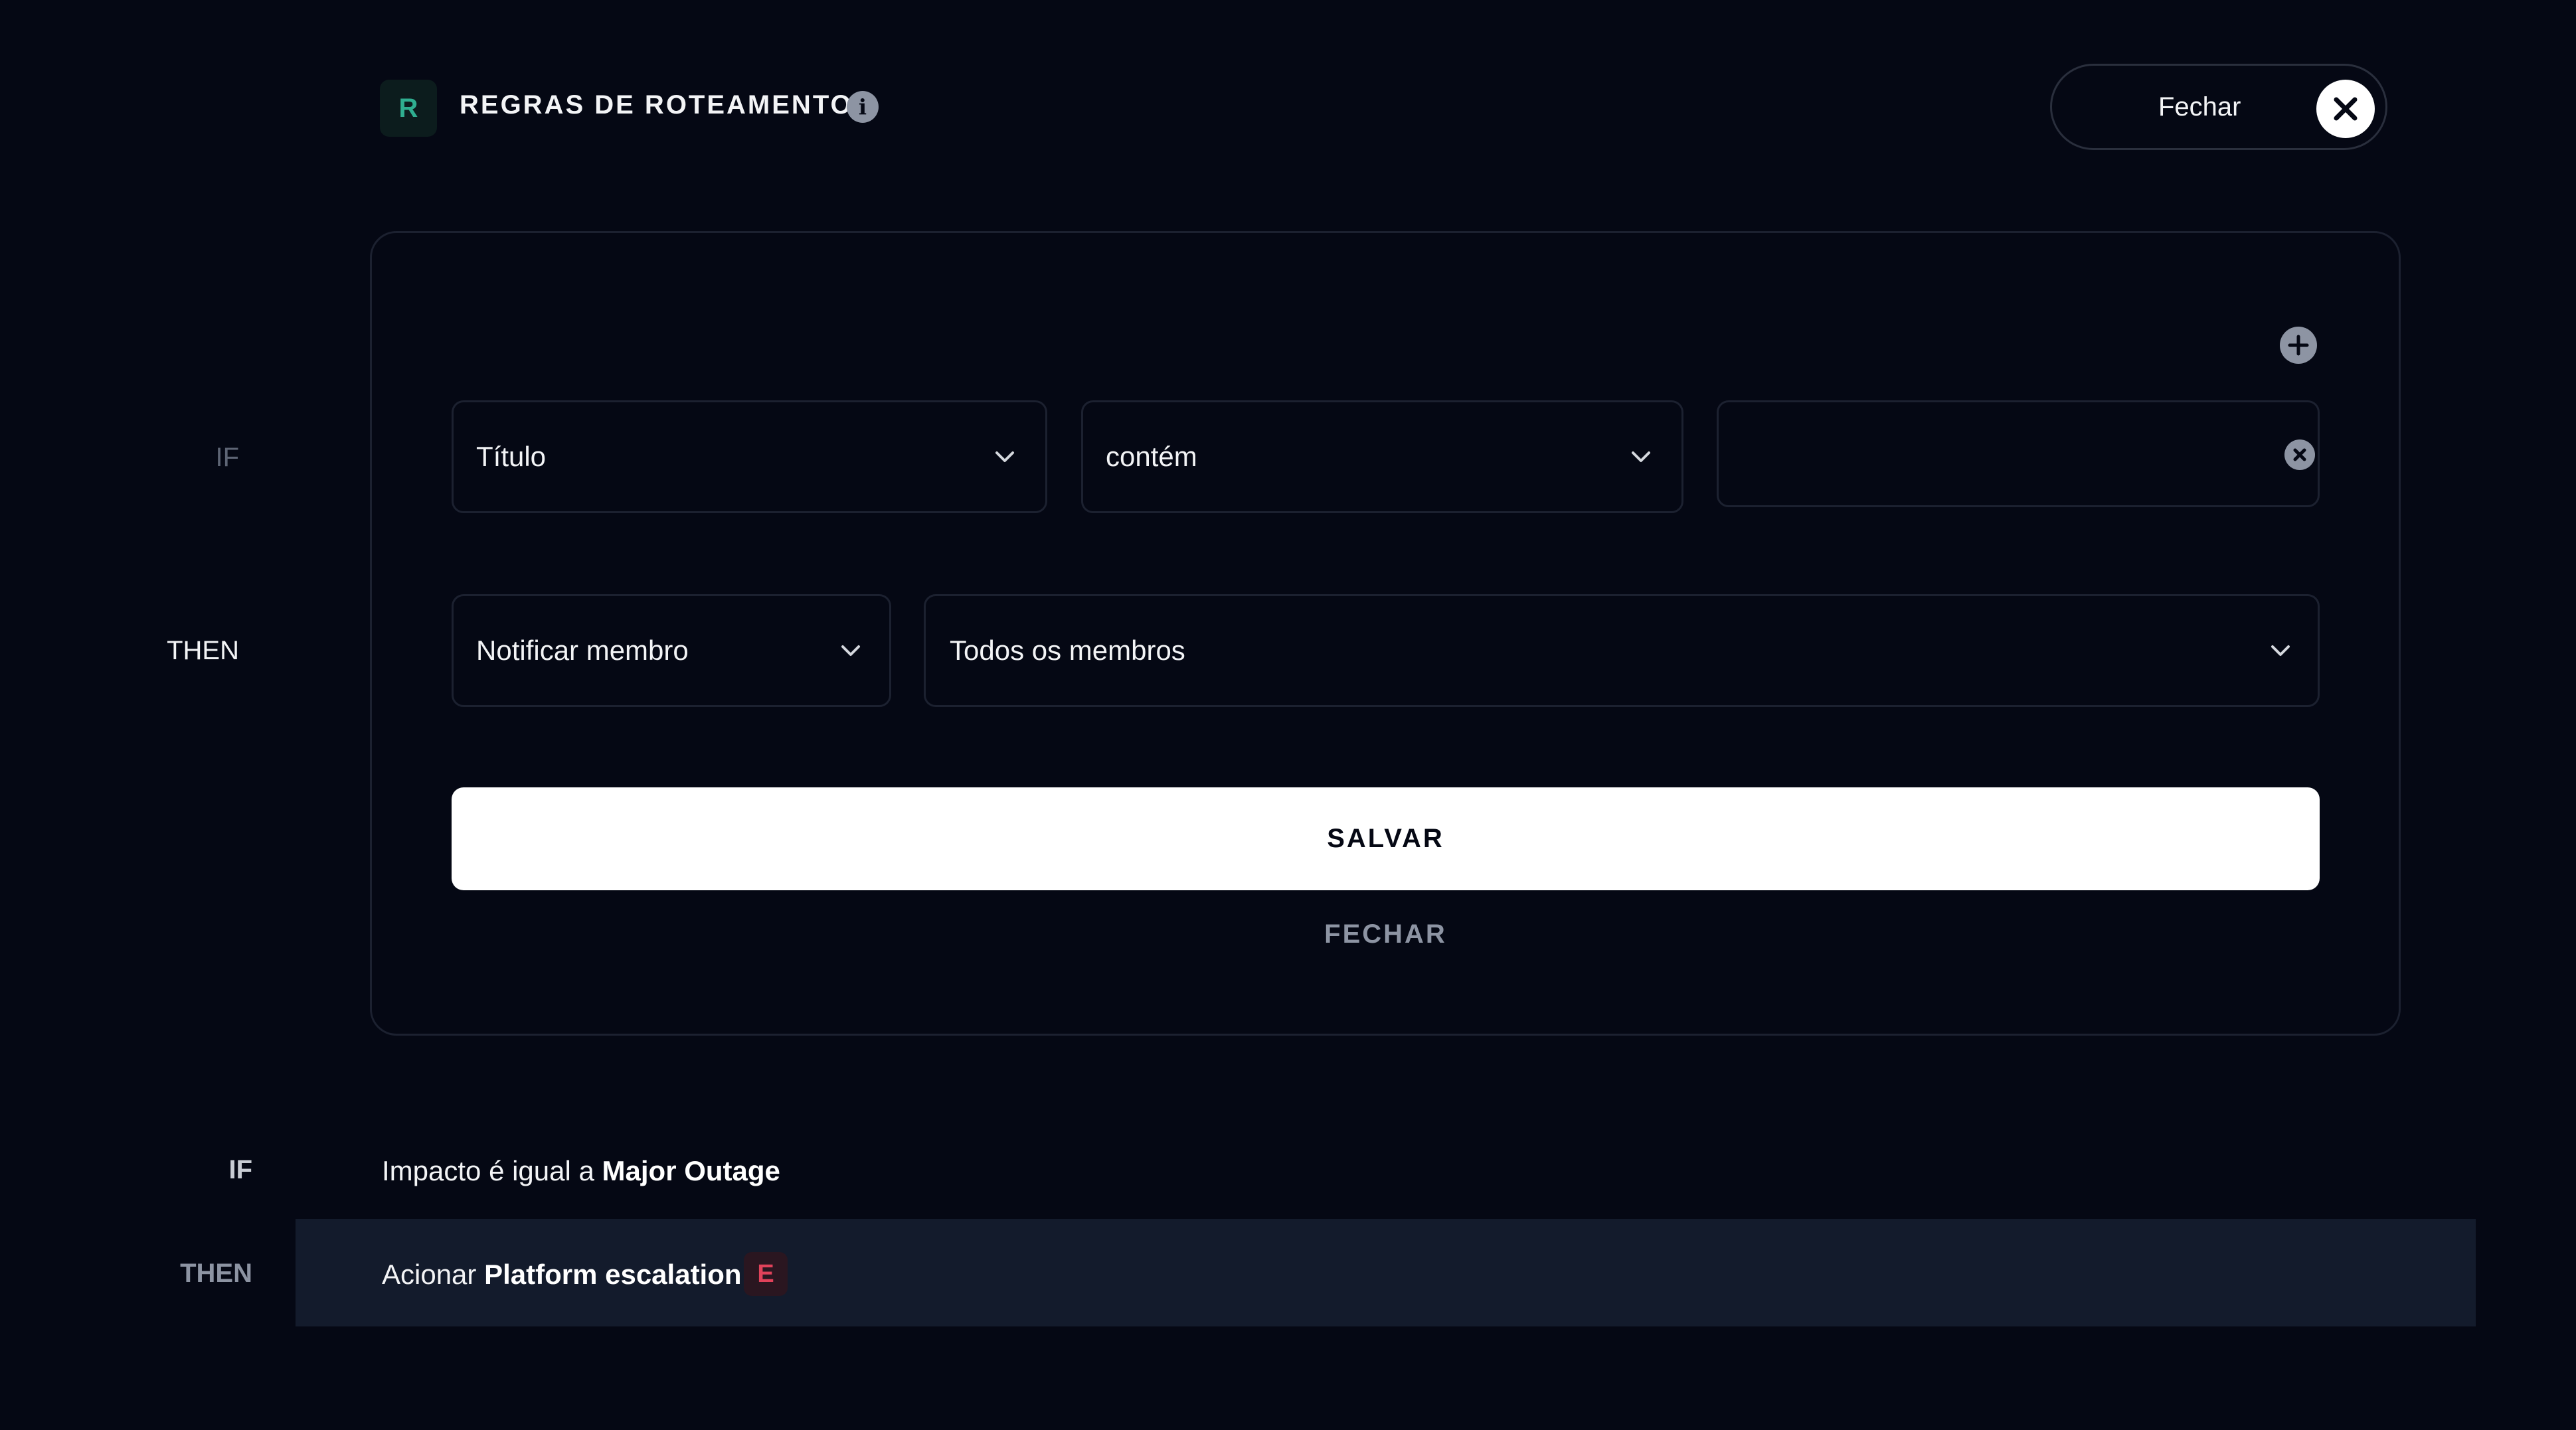  Describe the element at coordinates (1067, 650) in the screenshot. I see `action-target-value: Todos os membros` at that location.